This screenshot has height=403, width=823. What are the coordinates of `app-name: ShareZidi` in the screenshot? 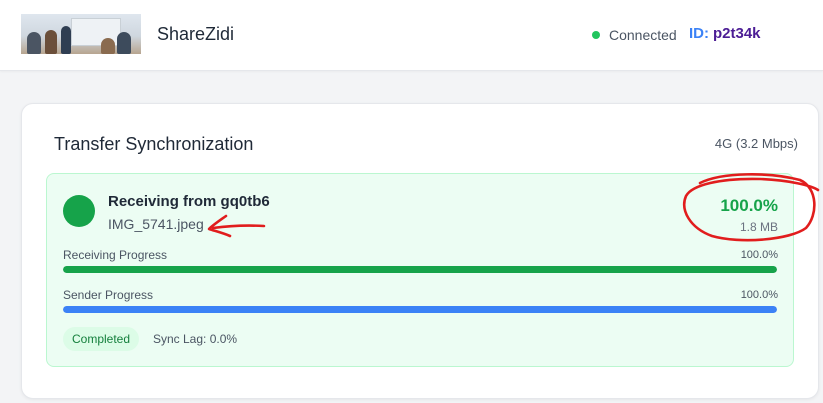 It's located at (196, 34).